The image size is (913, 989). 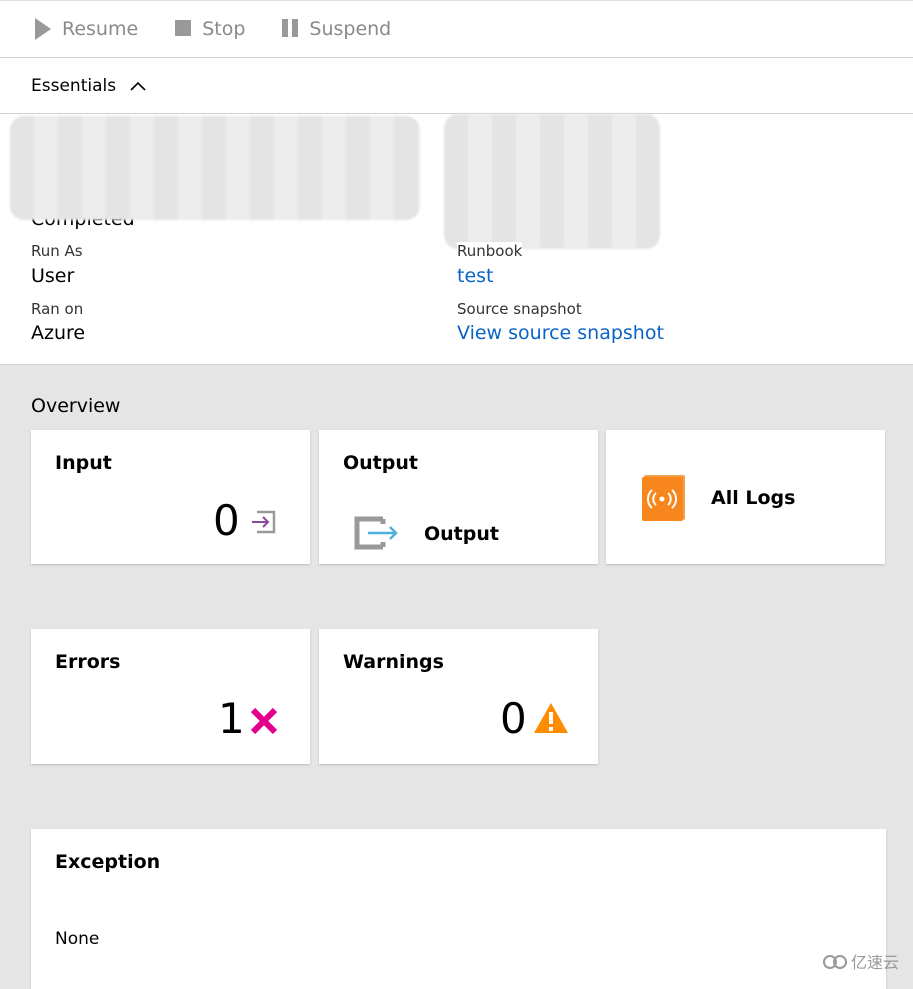 What do you see at coordinates (108, 862) in the screenshot?
I see `exception-title: Exception` at bounding box center [108, 862].